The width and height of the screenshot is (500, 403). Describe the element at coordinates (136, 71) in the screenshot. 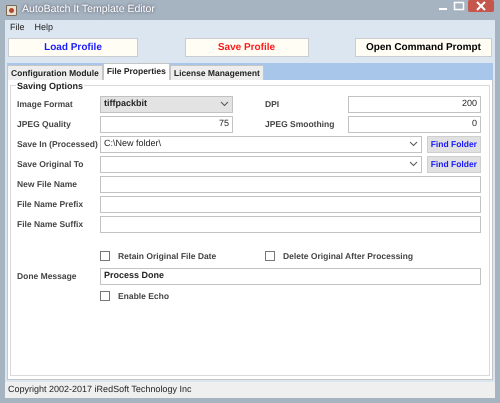

I see `tab: File Properties` at that location.